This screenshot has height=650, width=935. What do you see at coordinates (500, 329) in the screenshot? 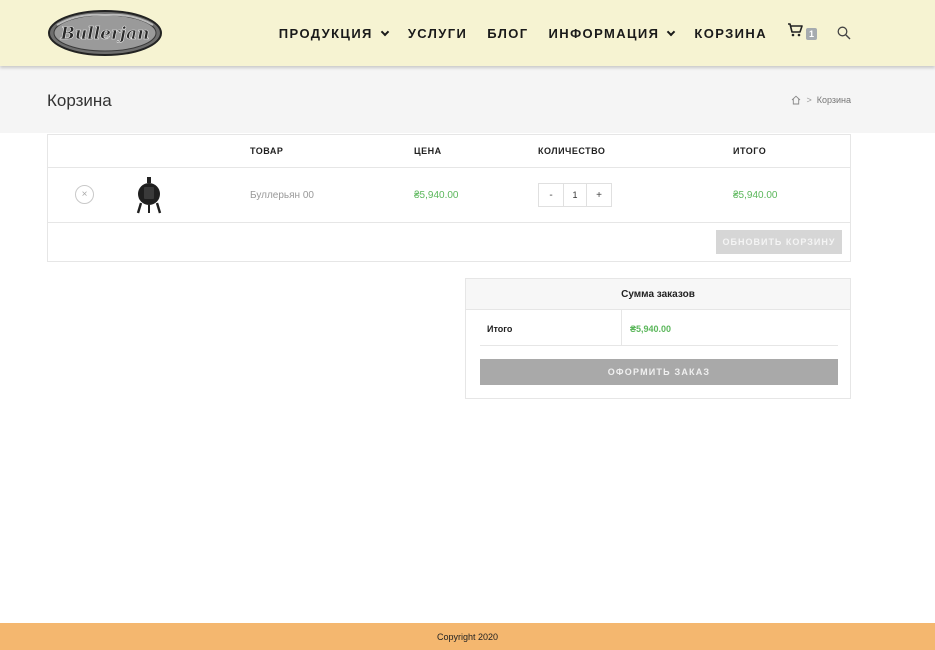
I see `order-total-label: Итого` at bounding box center [500, 329].